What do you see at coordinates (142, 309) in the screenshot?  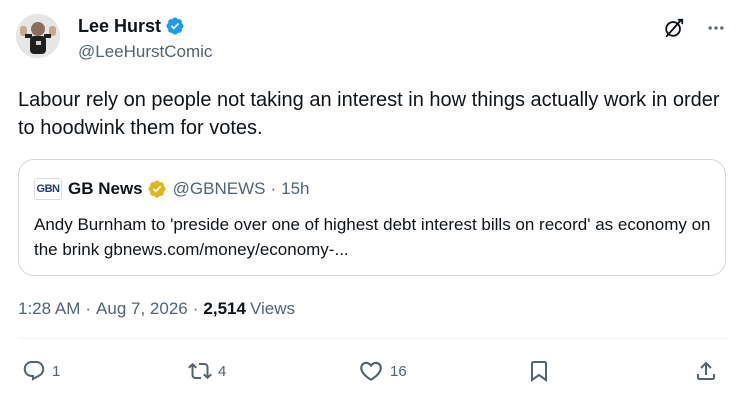 I see `tweet-date: Aug 7, 2026` at bounding box center [142, 309].